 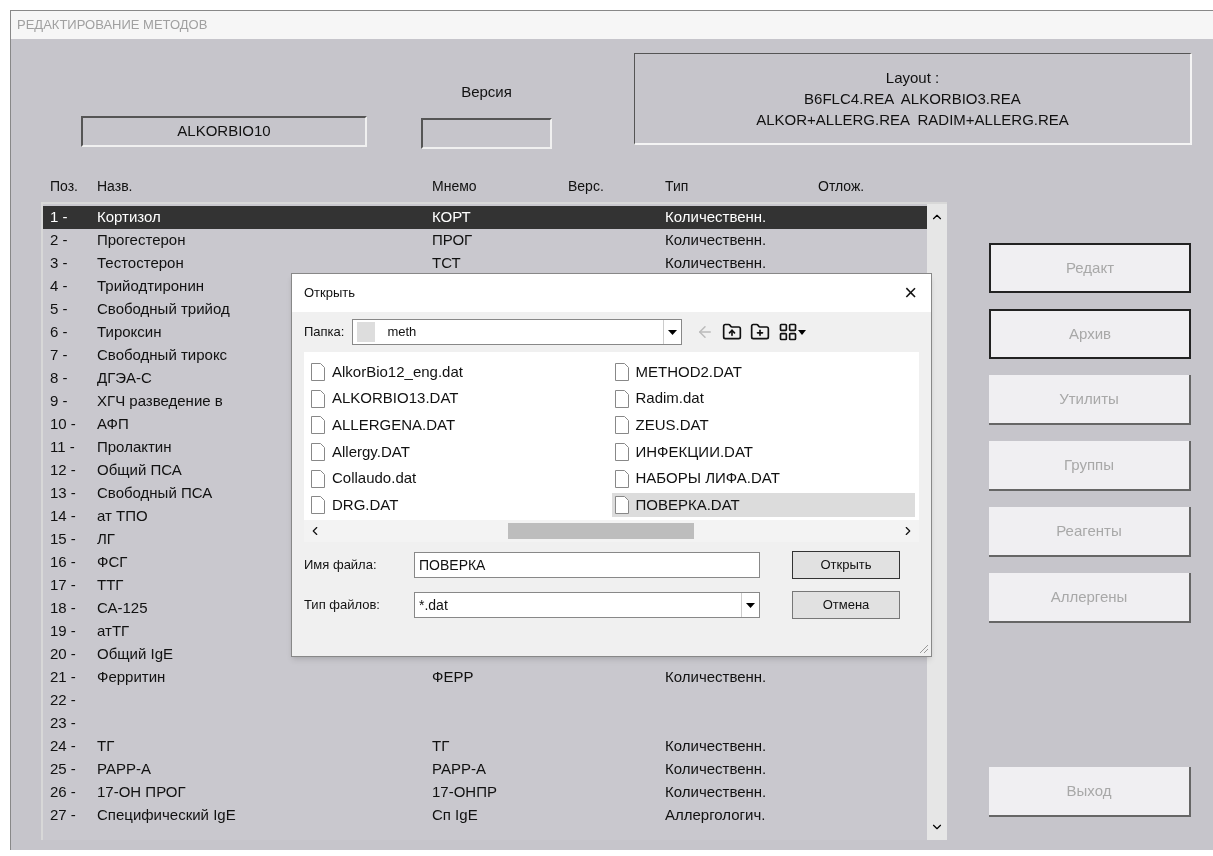 What do you see at coordinates (366, 332) in the screenshot?
I see `folder-icon` at bounding box center [366, 332].